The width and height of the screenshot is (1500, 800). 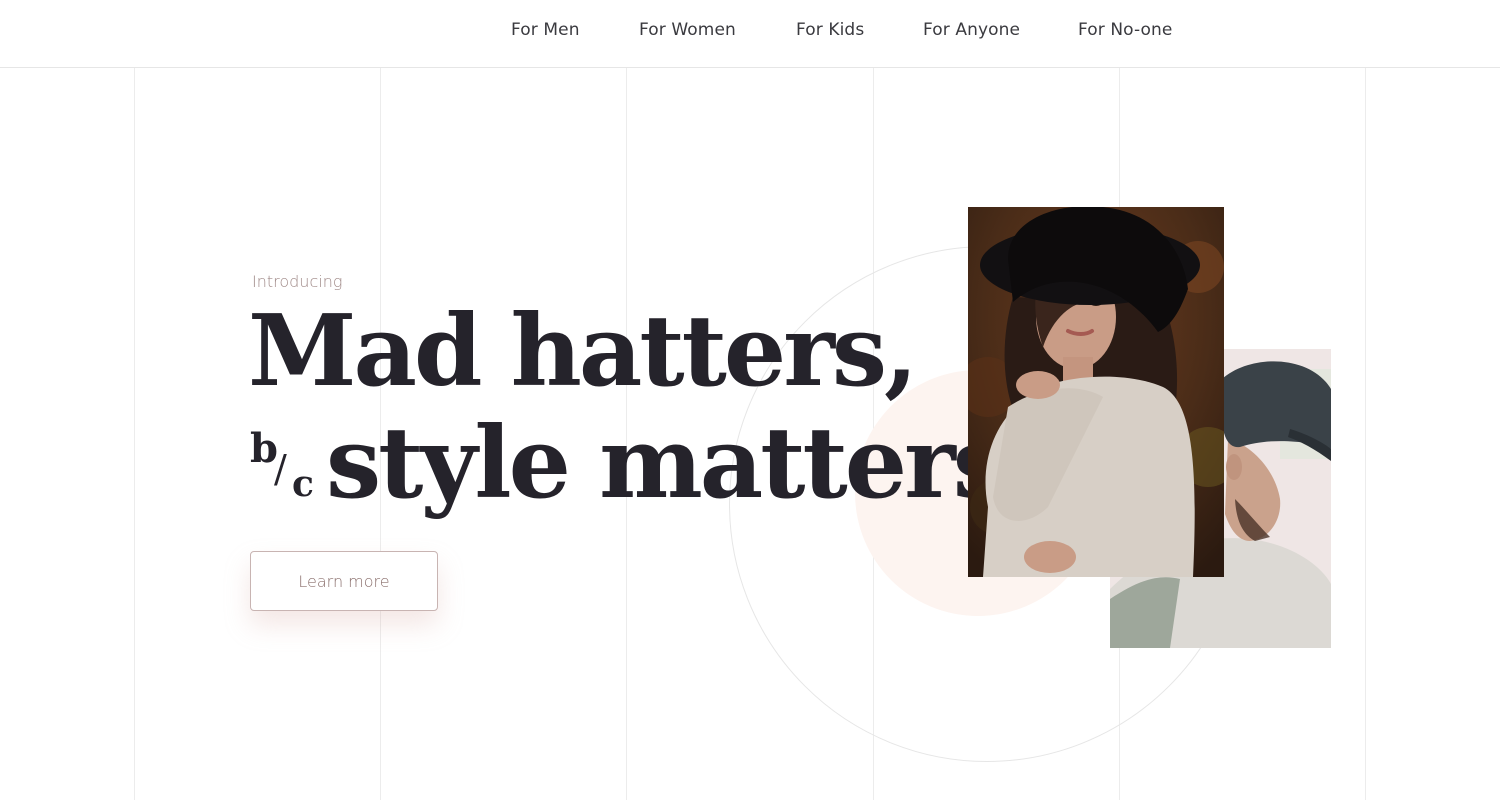 I want to click on woman-in-black-hat-photo, so click(x=1096, y=392).